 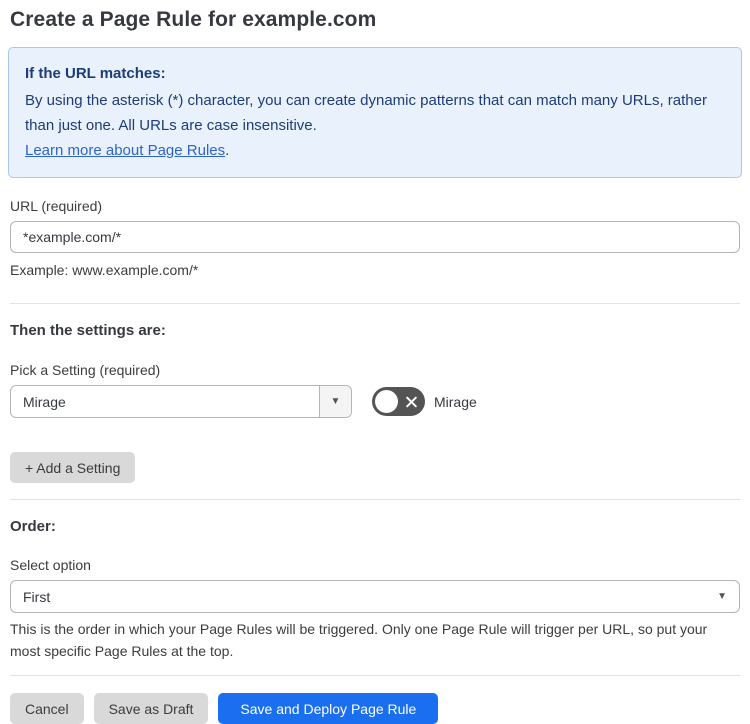 I want to click on add-setting-button: + Add a Setting, so click(x=73, y=467).